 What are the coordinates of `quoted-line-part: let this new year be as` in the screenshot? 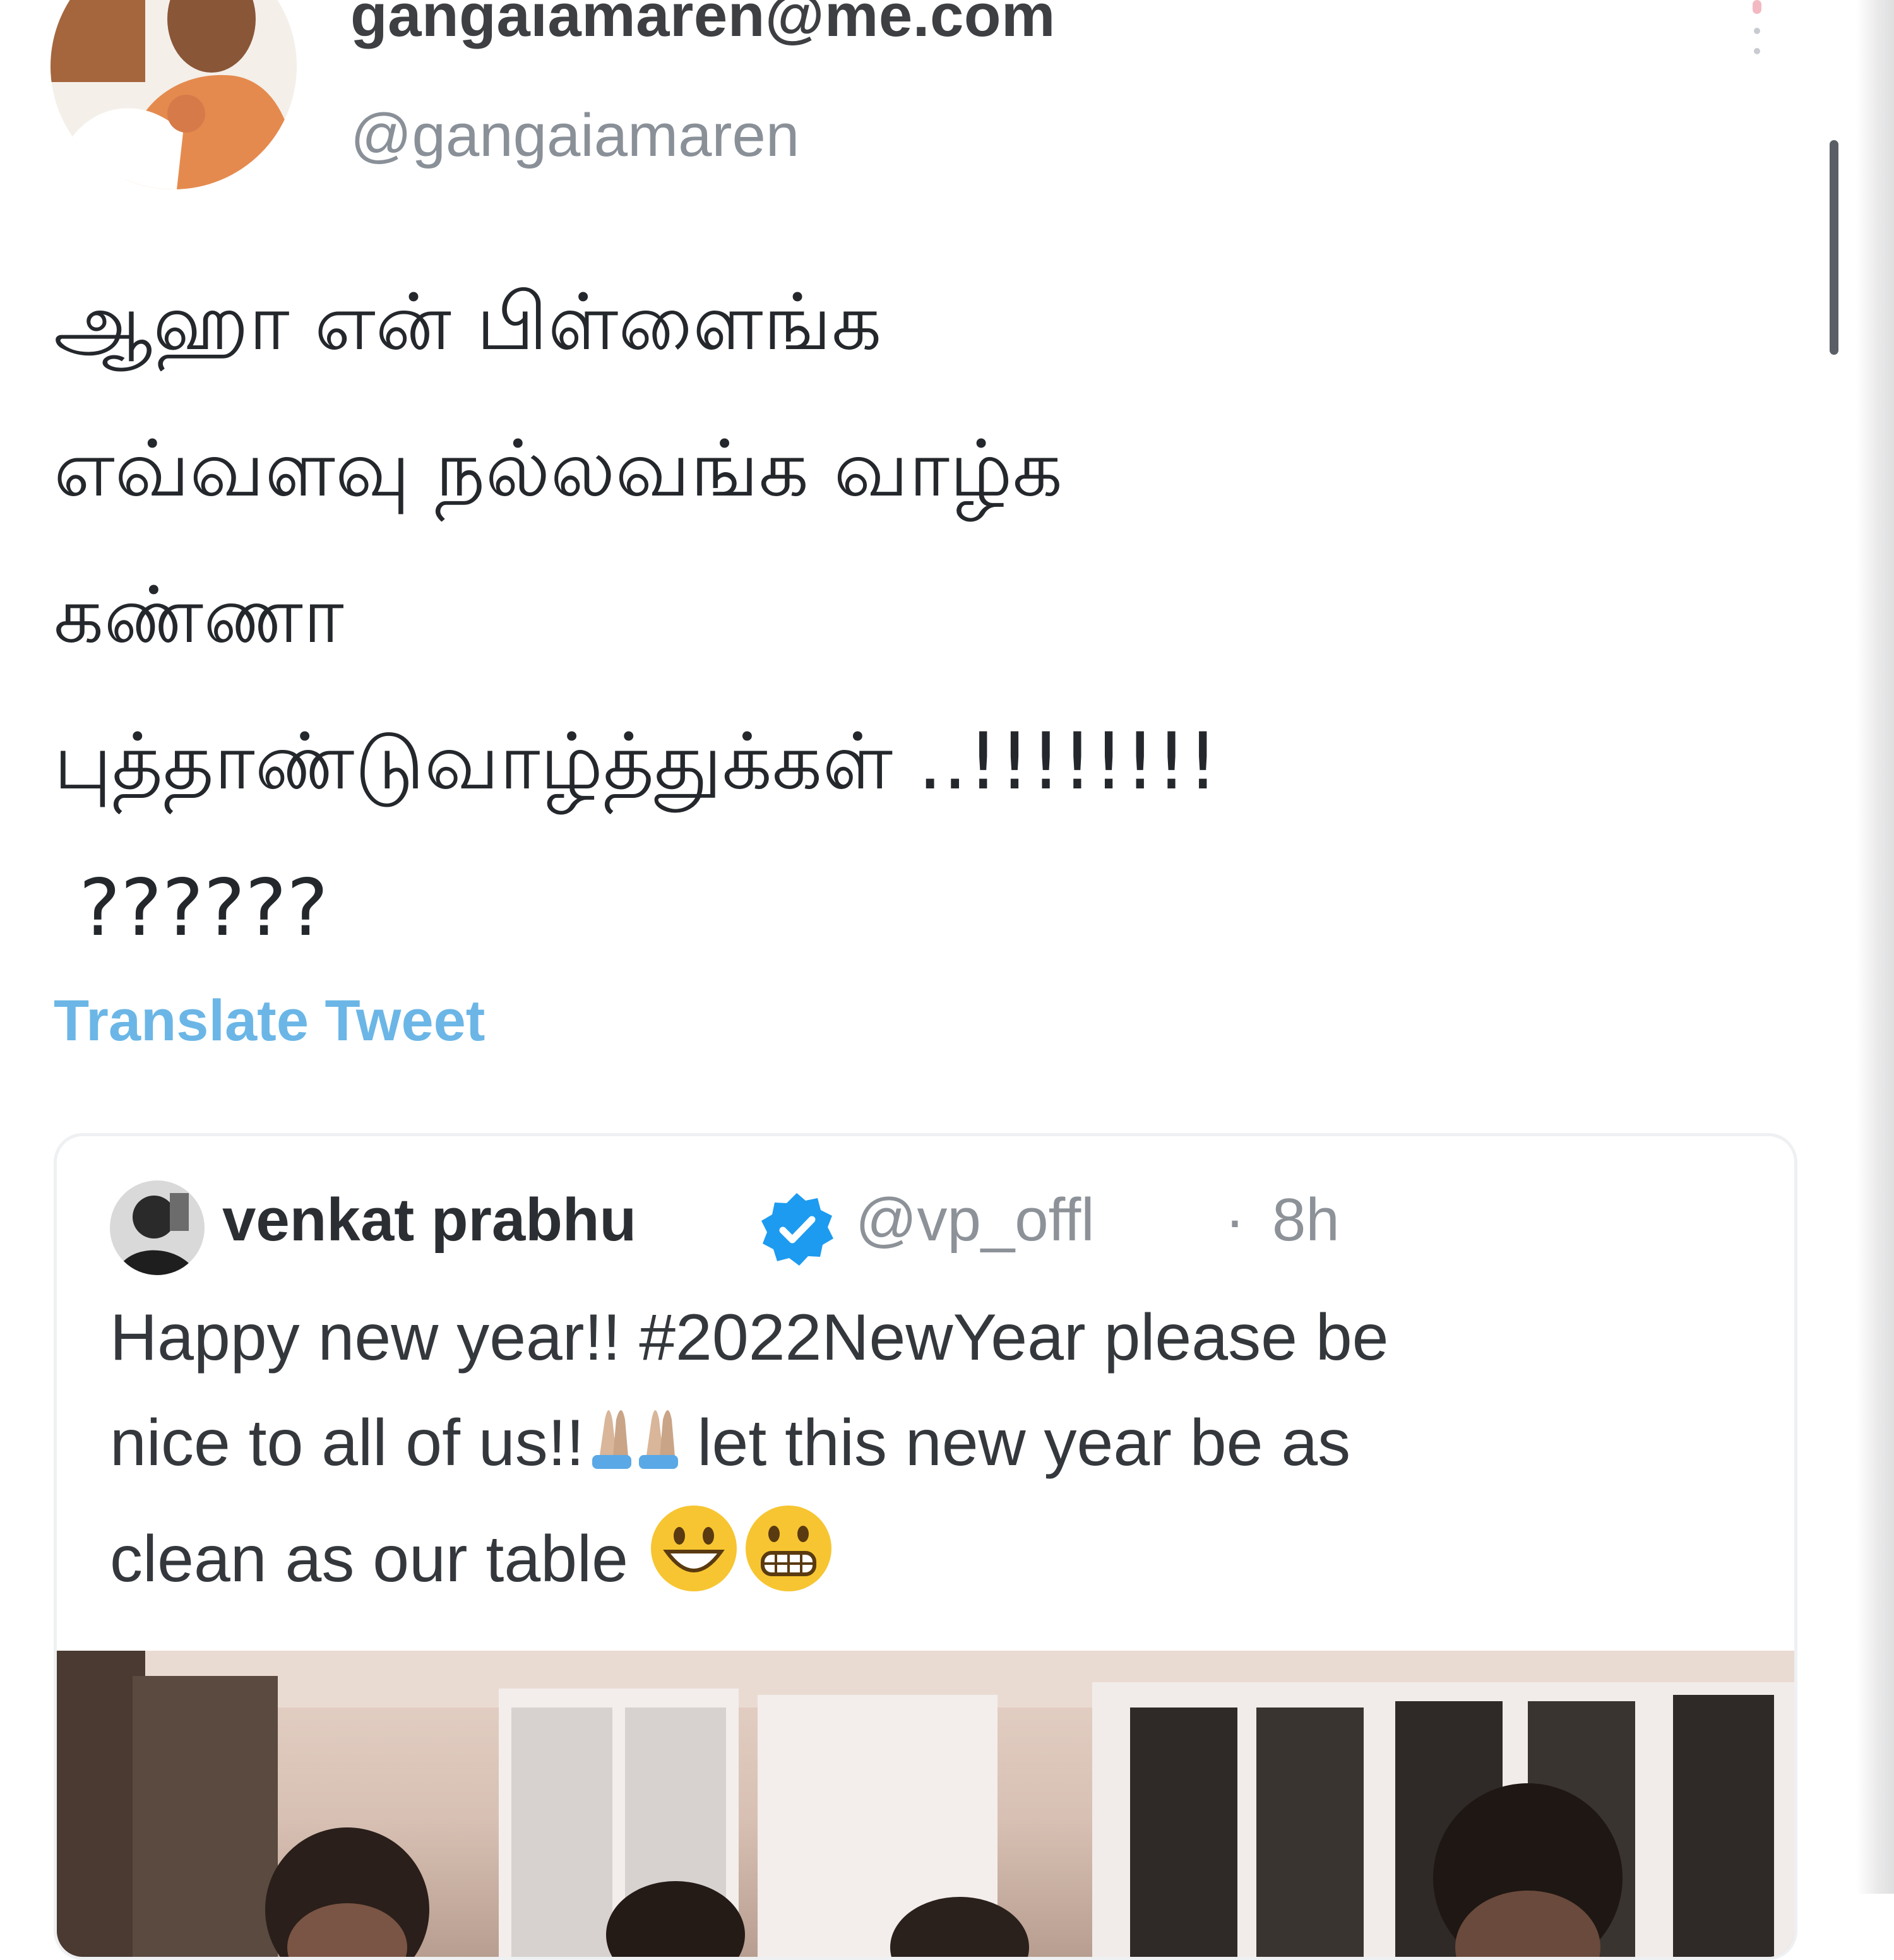 It's located at (1015, 1443).